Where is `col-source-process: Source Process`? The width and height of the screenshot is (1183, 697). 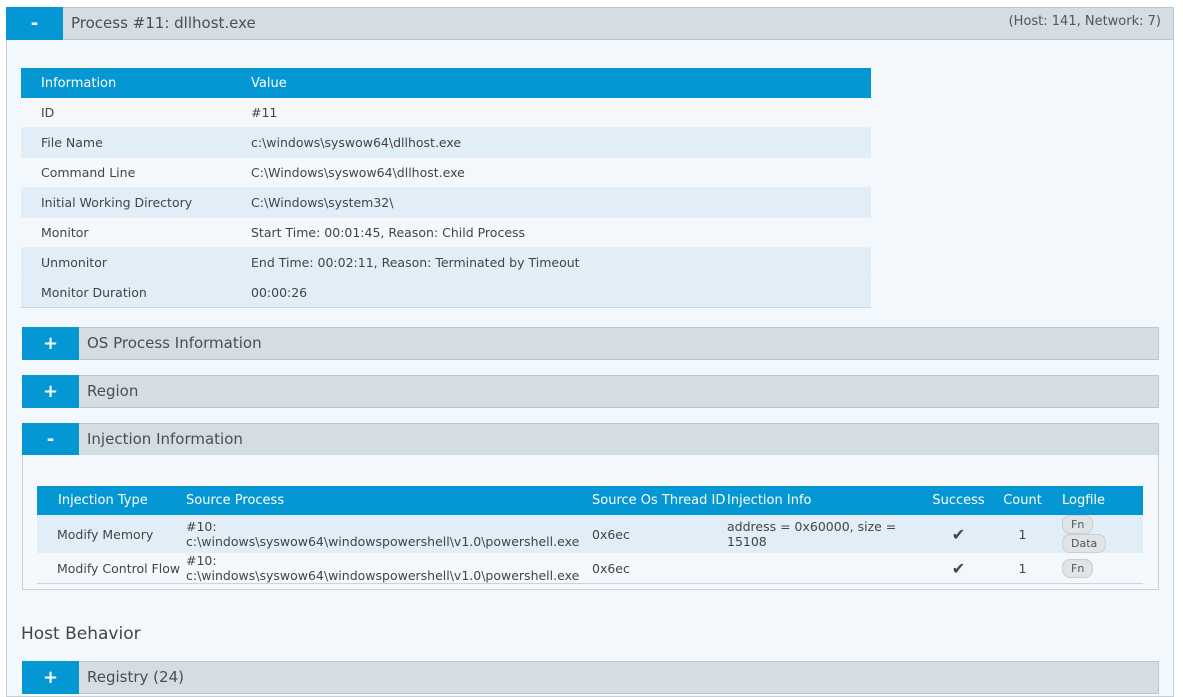
col-source-process: Source Process is located at coordinates (389, 500).